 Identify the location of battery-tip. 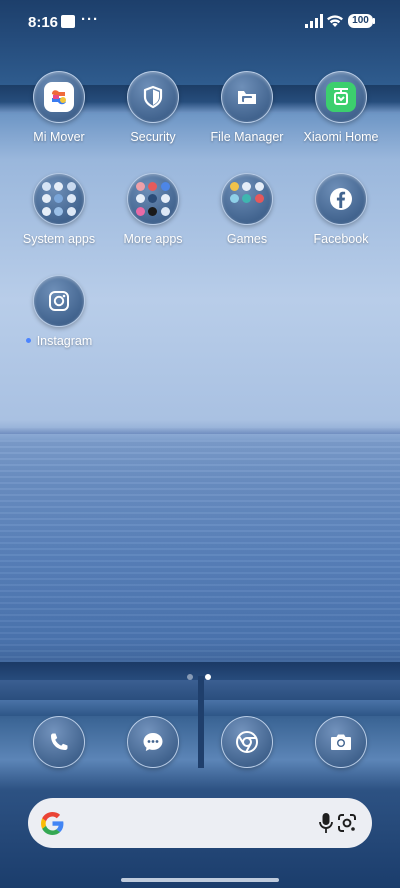
(374, 21).